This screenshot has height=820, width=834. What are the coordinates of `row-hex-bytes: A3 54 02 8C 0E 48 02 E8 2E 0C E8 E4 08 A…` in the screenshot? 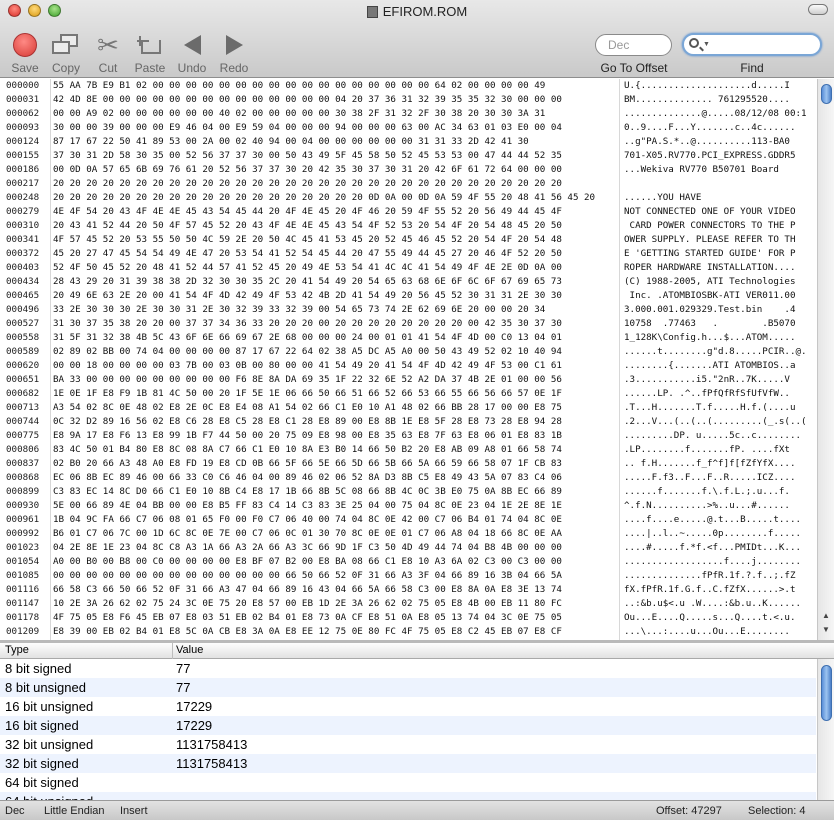 It's located at (307, 408).